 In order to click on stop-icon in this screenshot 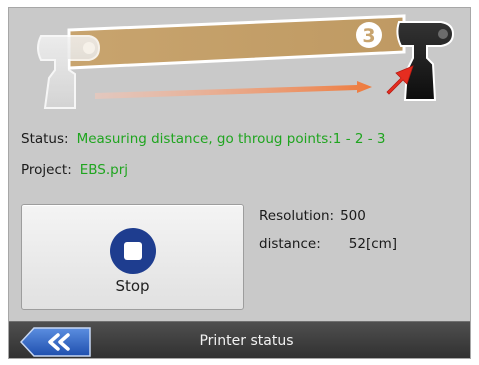, I will do `click(132, 251)`.